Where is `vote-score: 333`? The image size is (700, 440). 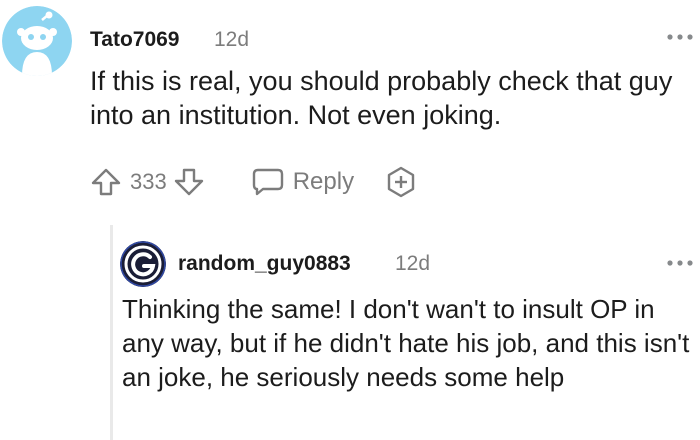 vote-score: 333 is located at coordinates (148, 181).